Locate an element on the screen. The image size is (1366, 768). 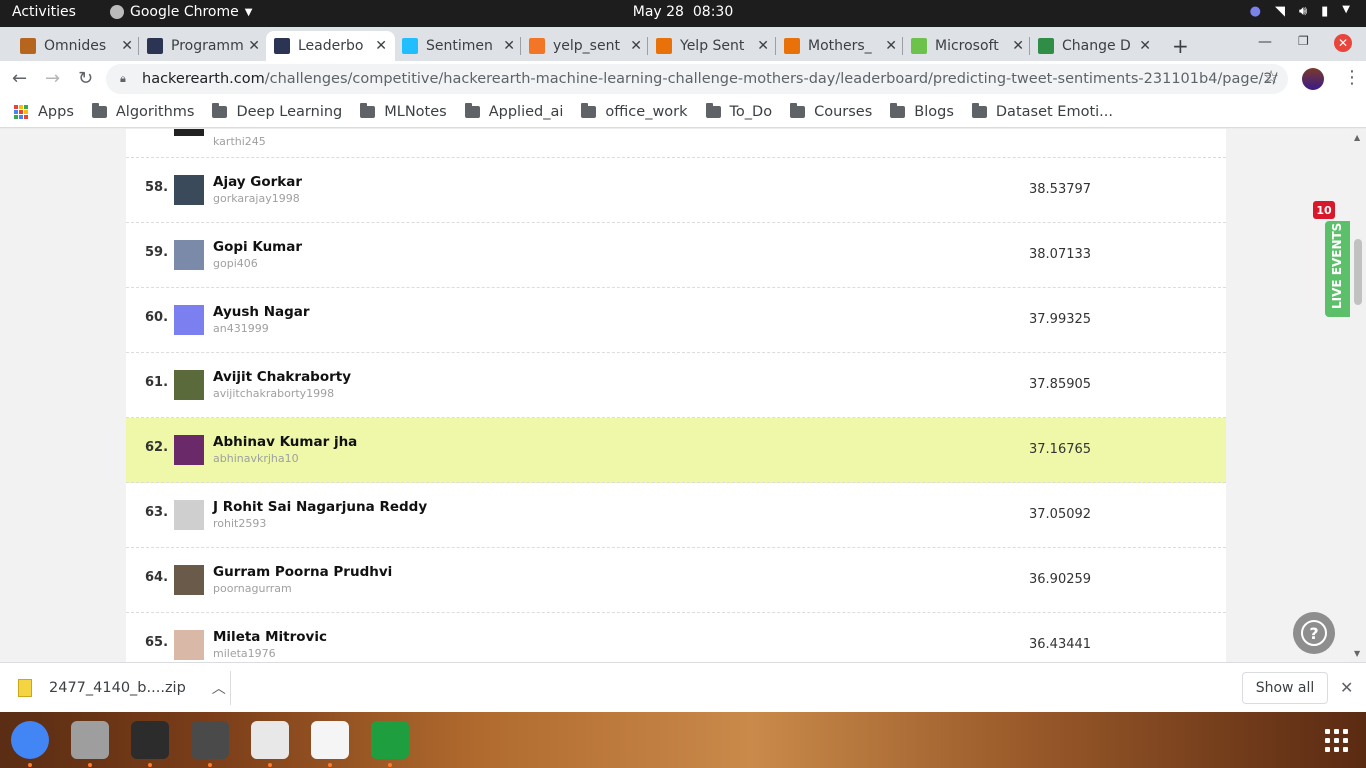
scrollbar-thumb is located at coordinates (1358, 272).